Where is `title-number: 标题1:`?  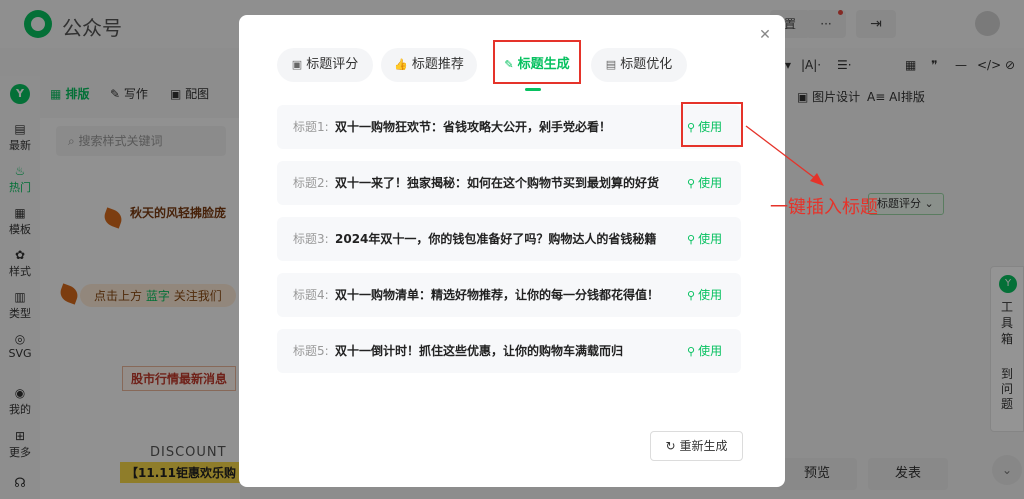
title-number: 标题1: is located at coordinates (311, 127).